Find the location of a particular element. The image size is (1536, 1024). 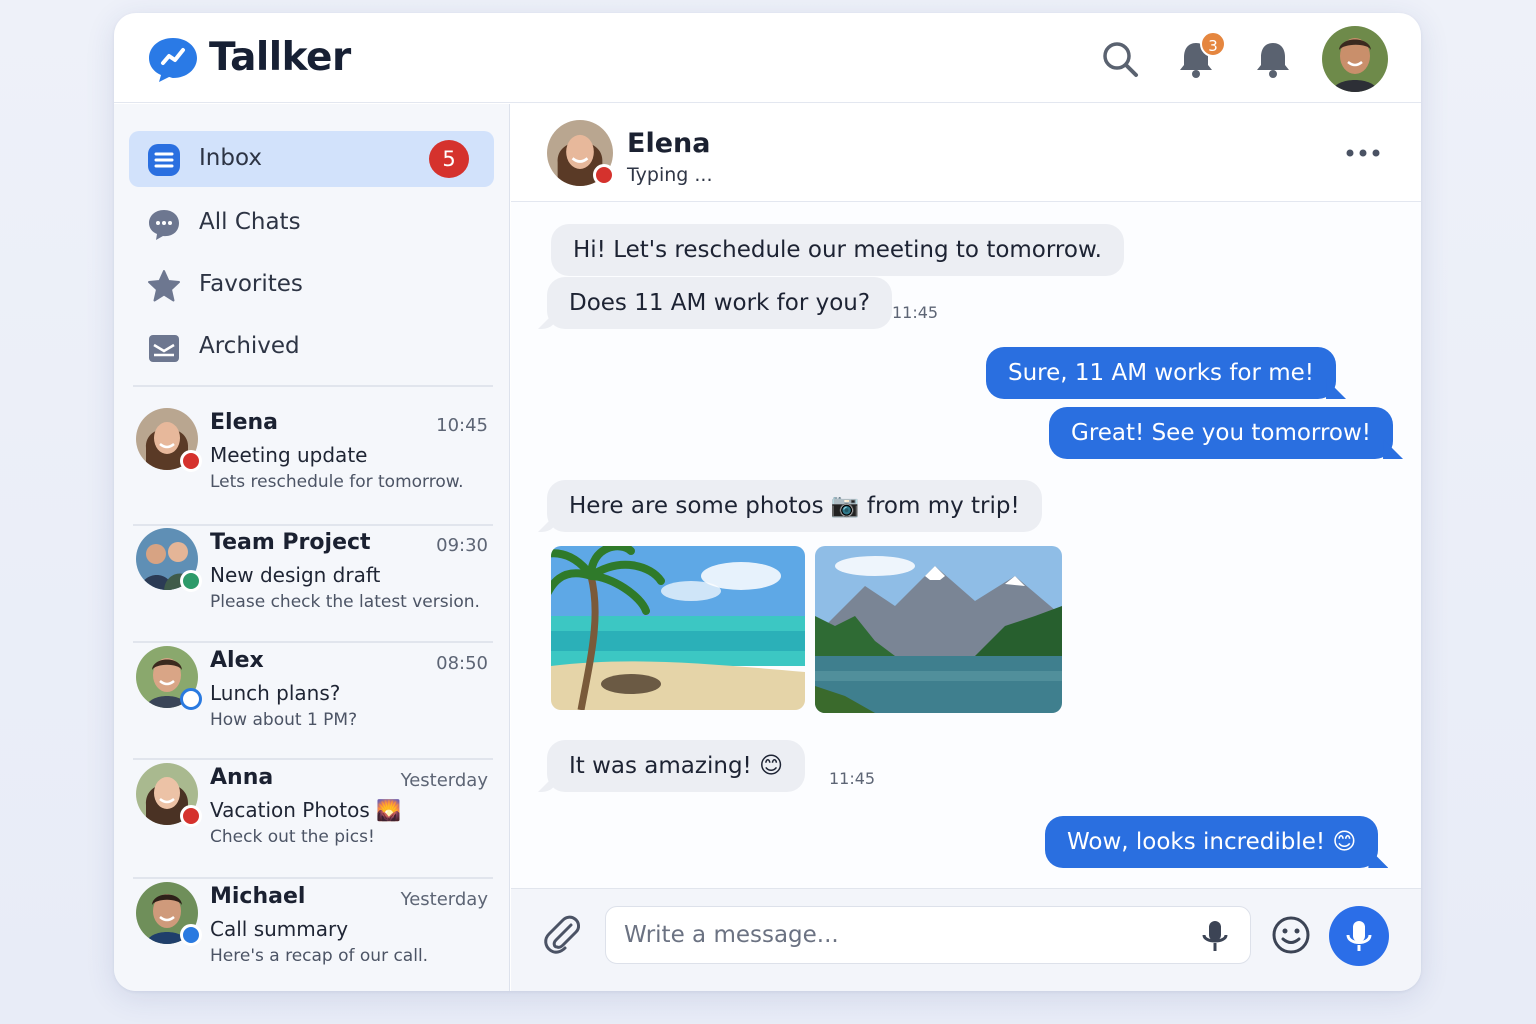

message-bubble-outgoing: Great! See you tomorrow! is located at coordinates (1221, 433).